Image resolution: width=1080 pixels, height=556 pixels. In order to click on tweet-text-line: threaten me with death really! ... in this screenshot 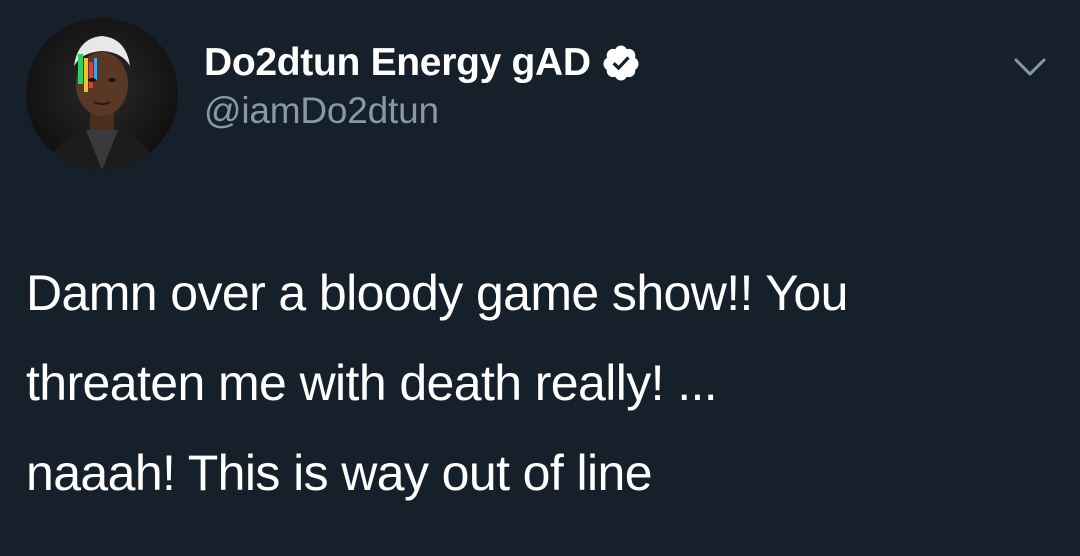, I will do `click(372, 383)`.